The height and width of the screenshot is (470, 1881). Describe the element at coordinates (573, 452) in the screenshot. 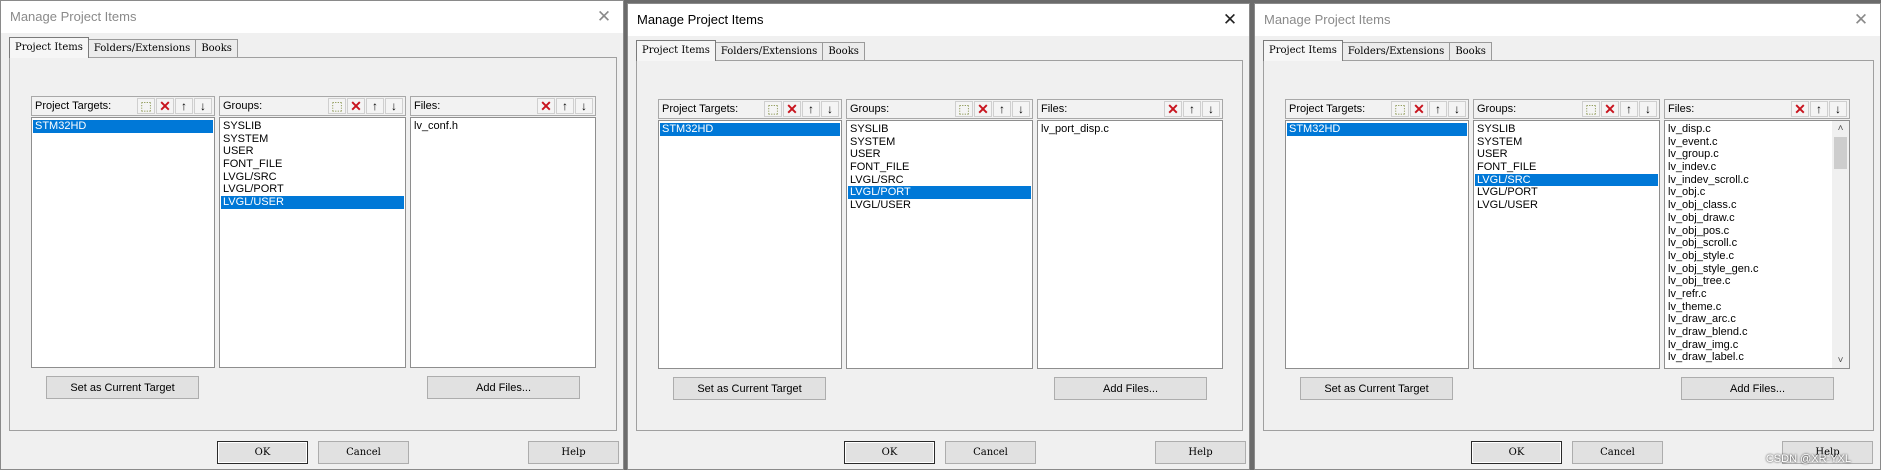

I see `help-button: Help` at that location.